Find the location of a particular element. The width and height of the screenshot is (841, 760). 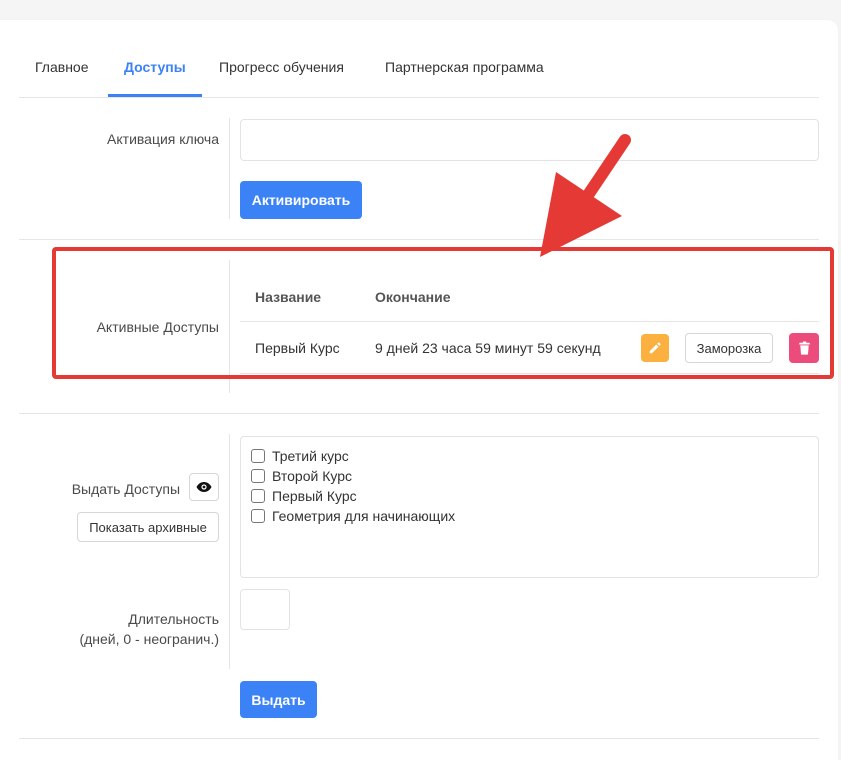

activation-label: Активация ключа is located at coordinates (163, 139).